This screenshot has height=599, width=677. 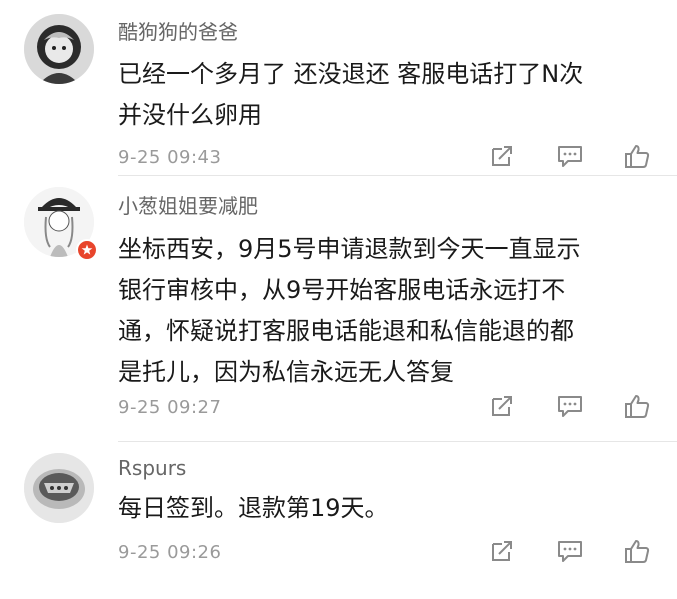 I want to click on comment-text: 已经一个多月了 还没退还 客服电话打了N次 并没什么卵用, so click(x=388, y=95).